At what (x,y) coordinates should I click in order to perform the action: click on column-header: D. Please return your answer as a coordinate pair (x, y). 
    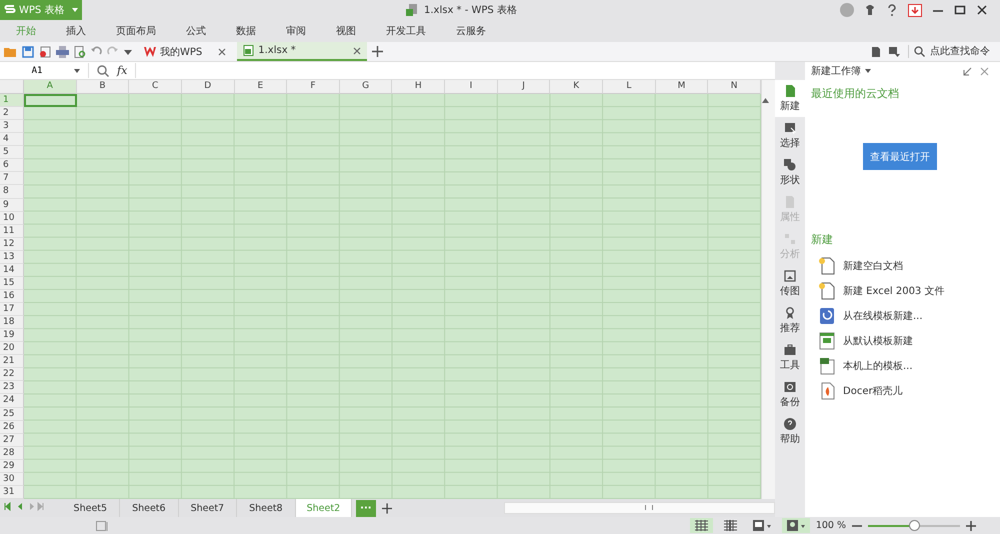
    Looking at the image, I should click on (208, 87).